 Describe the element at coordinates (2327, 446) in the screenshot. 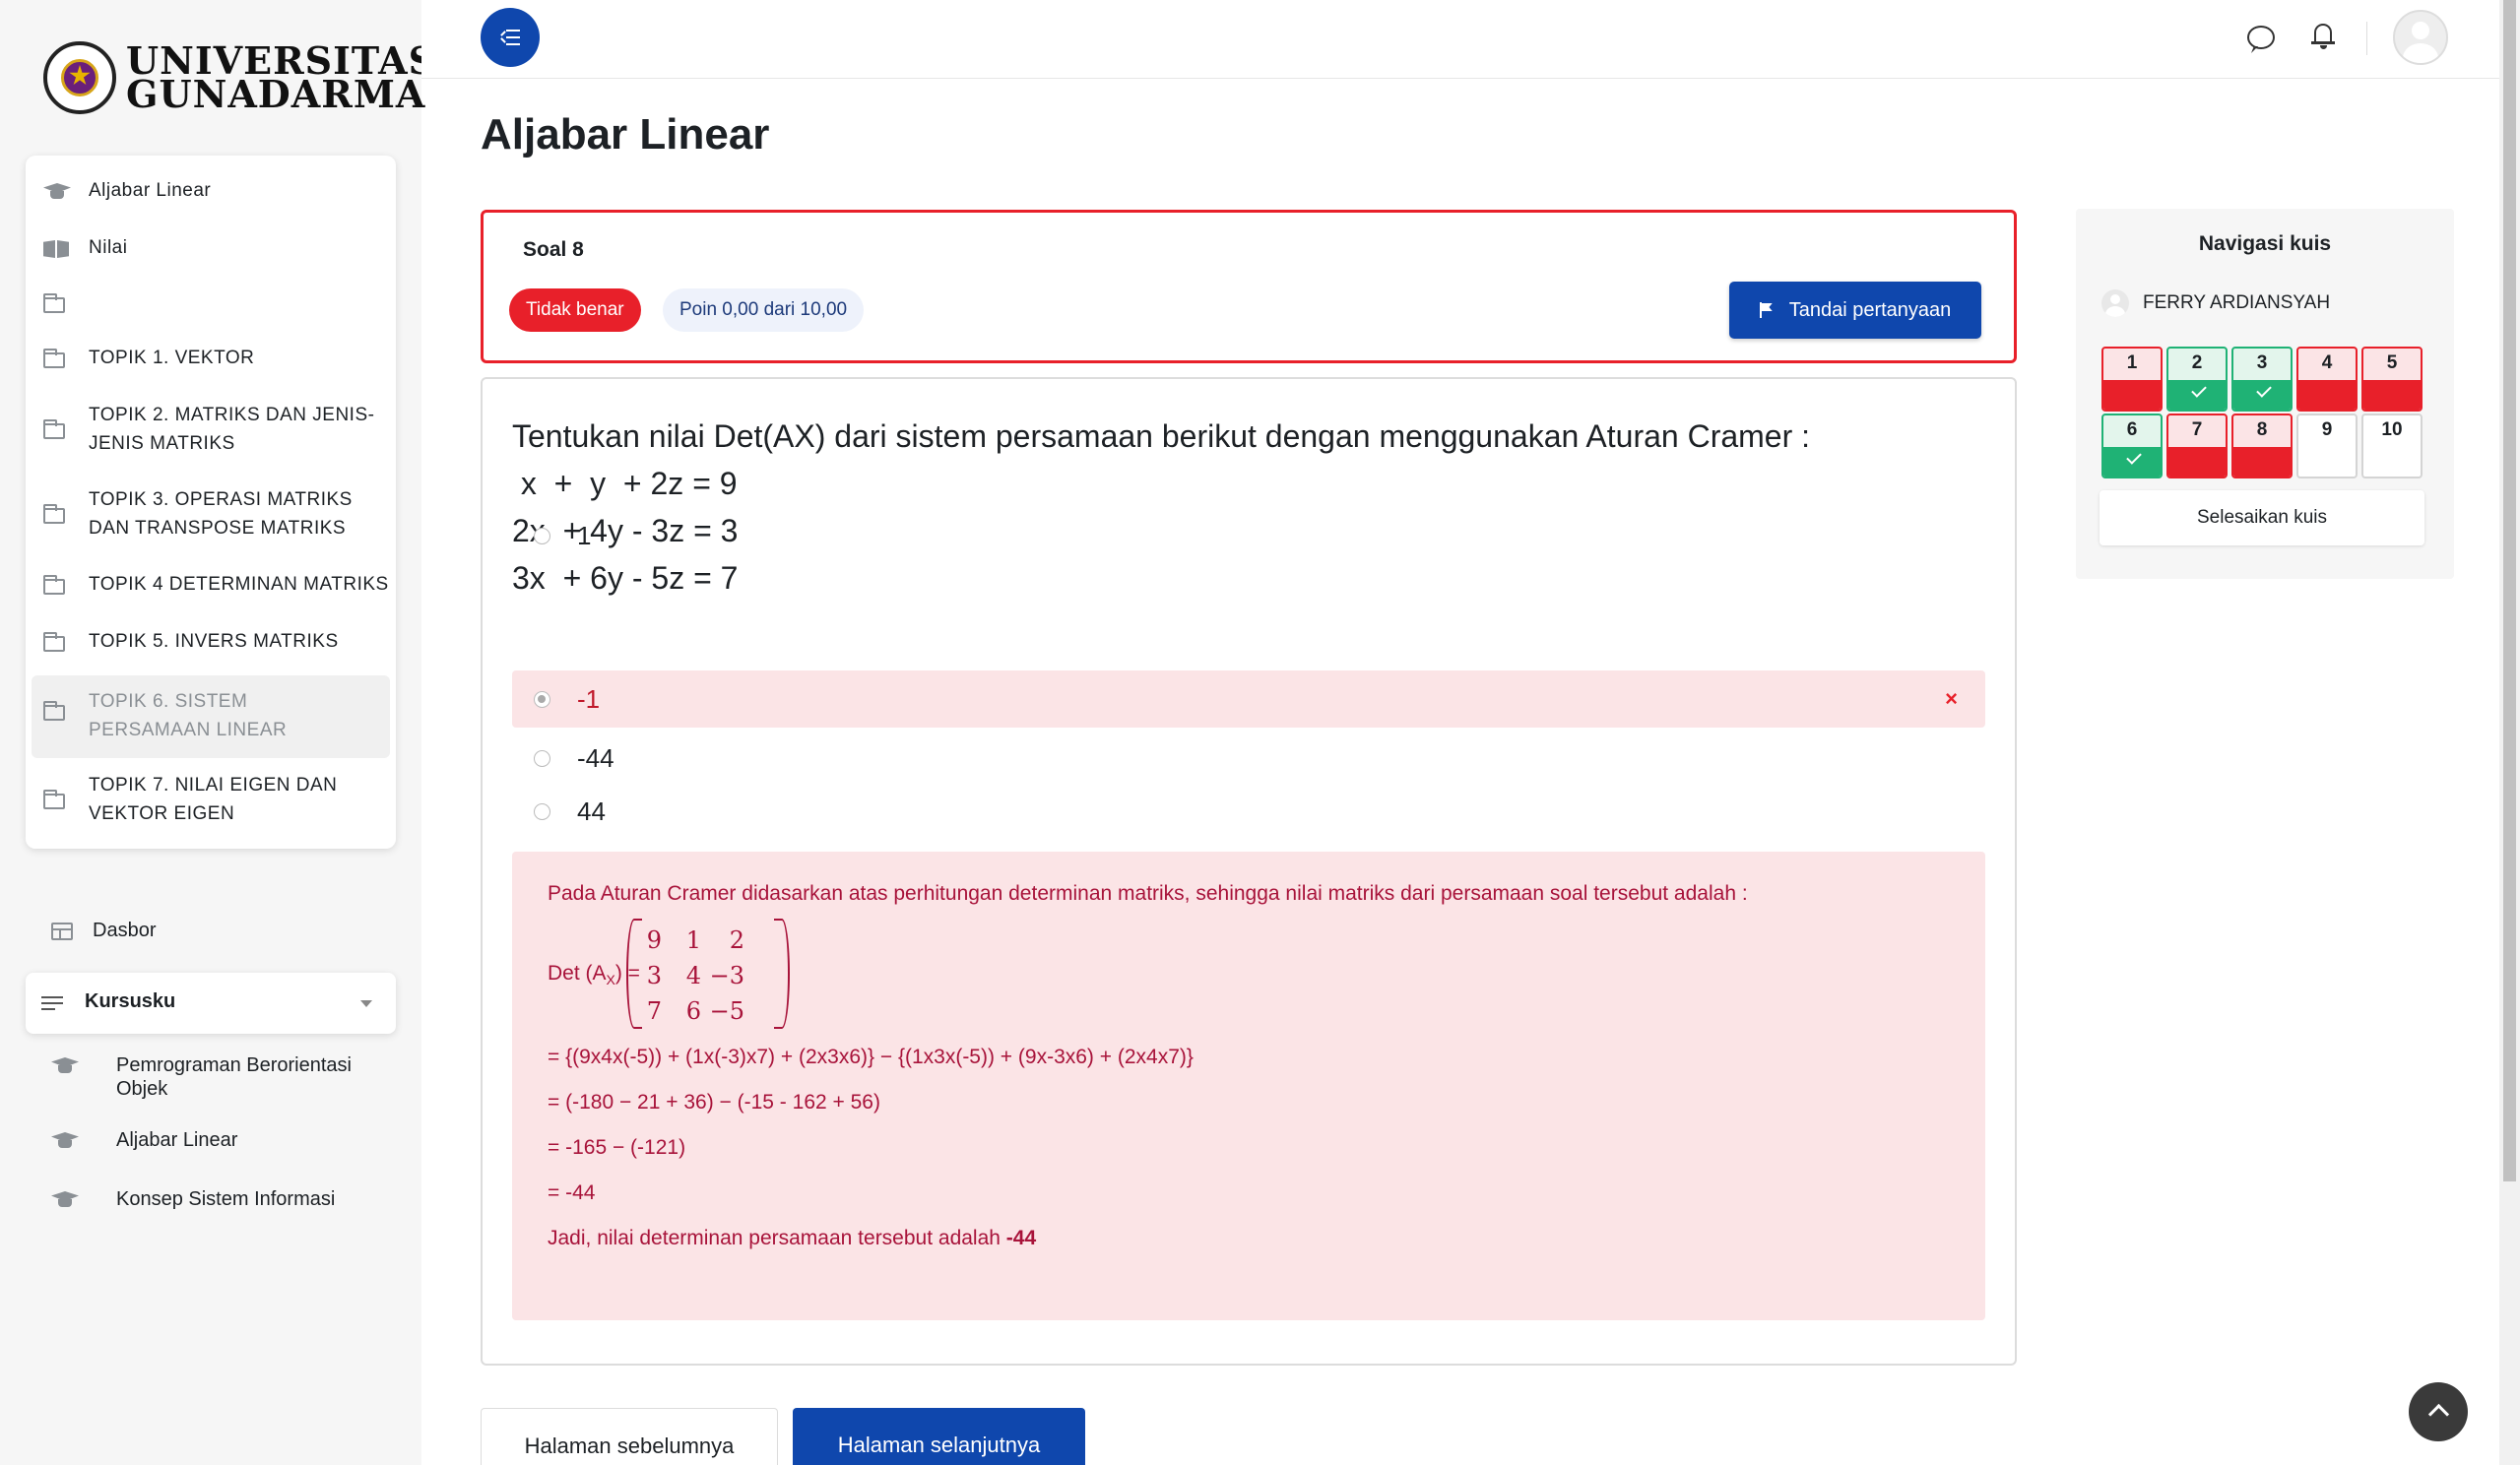

I see `quiz-question-button: 9` at that location.